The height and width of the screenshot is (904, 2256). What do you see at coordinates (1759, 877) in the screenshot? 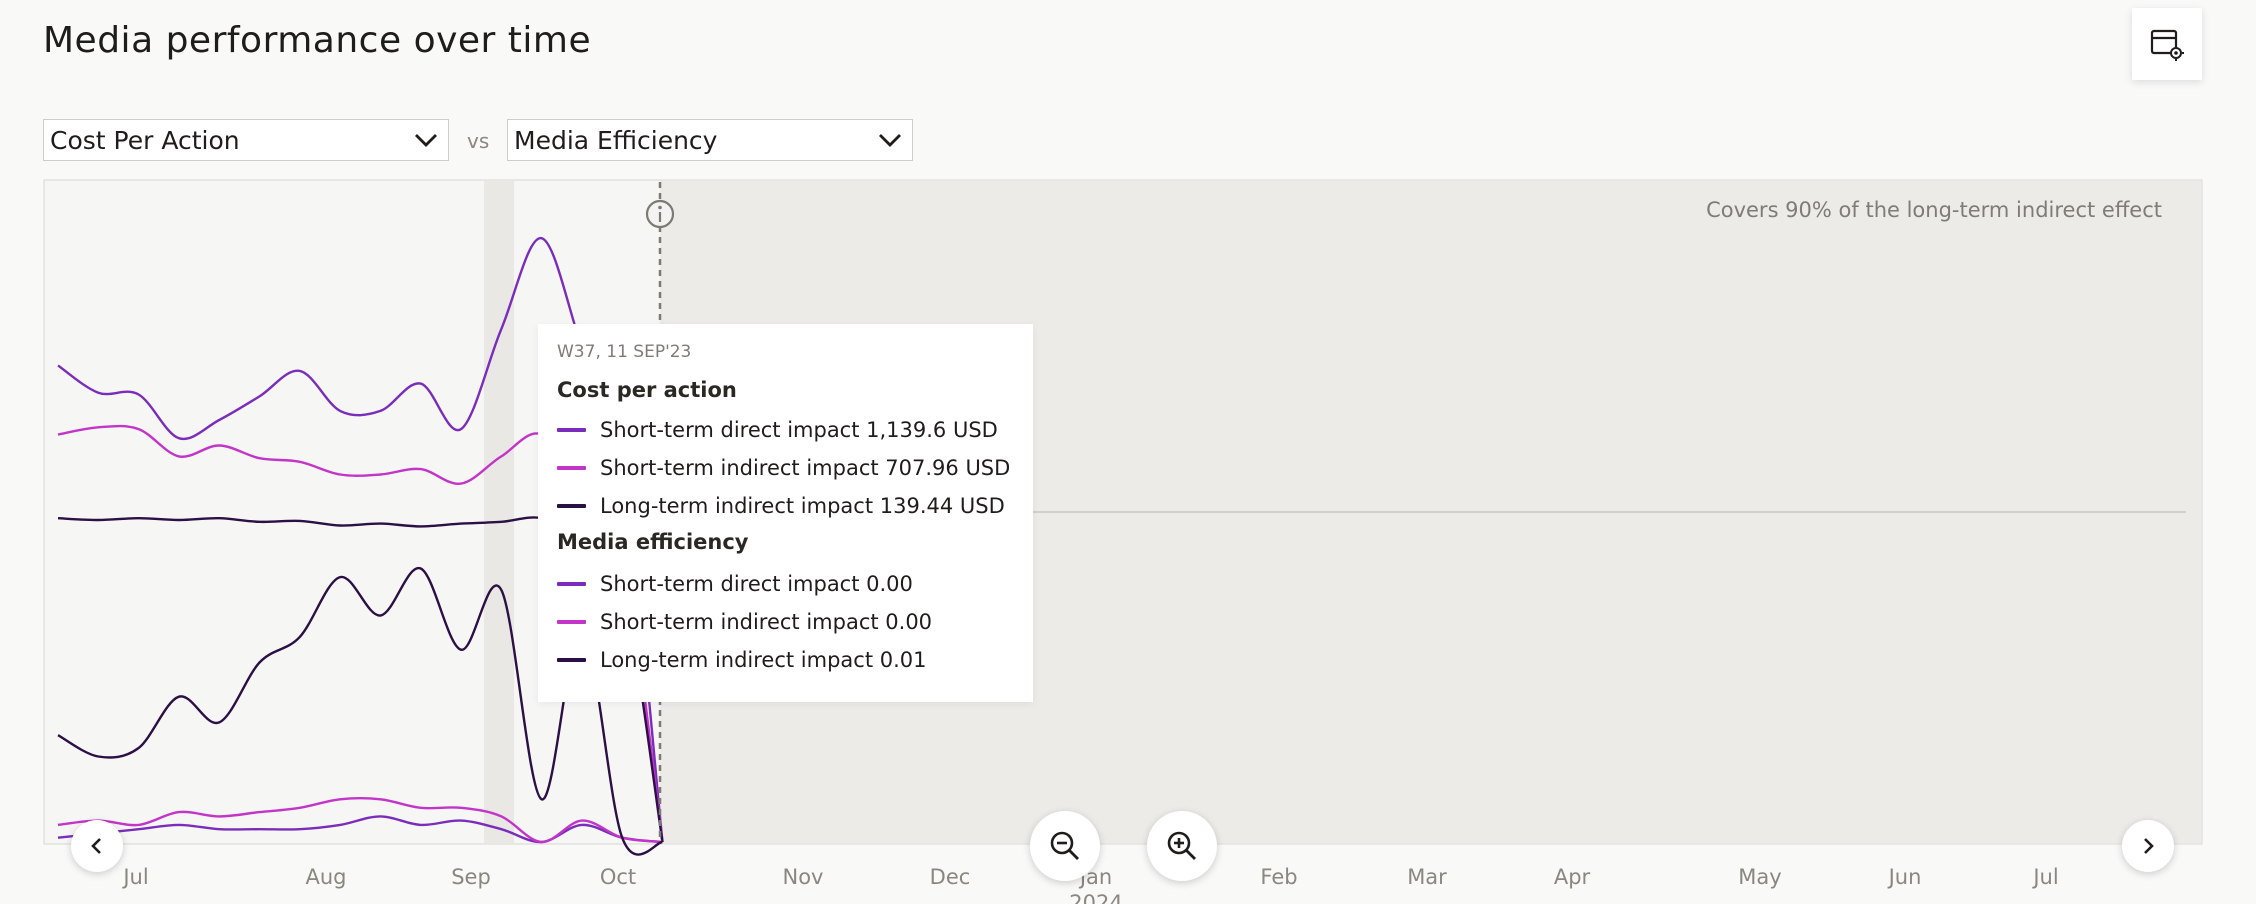
I see `x-tick-label: May` at bounding box center [1759, 877].